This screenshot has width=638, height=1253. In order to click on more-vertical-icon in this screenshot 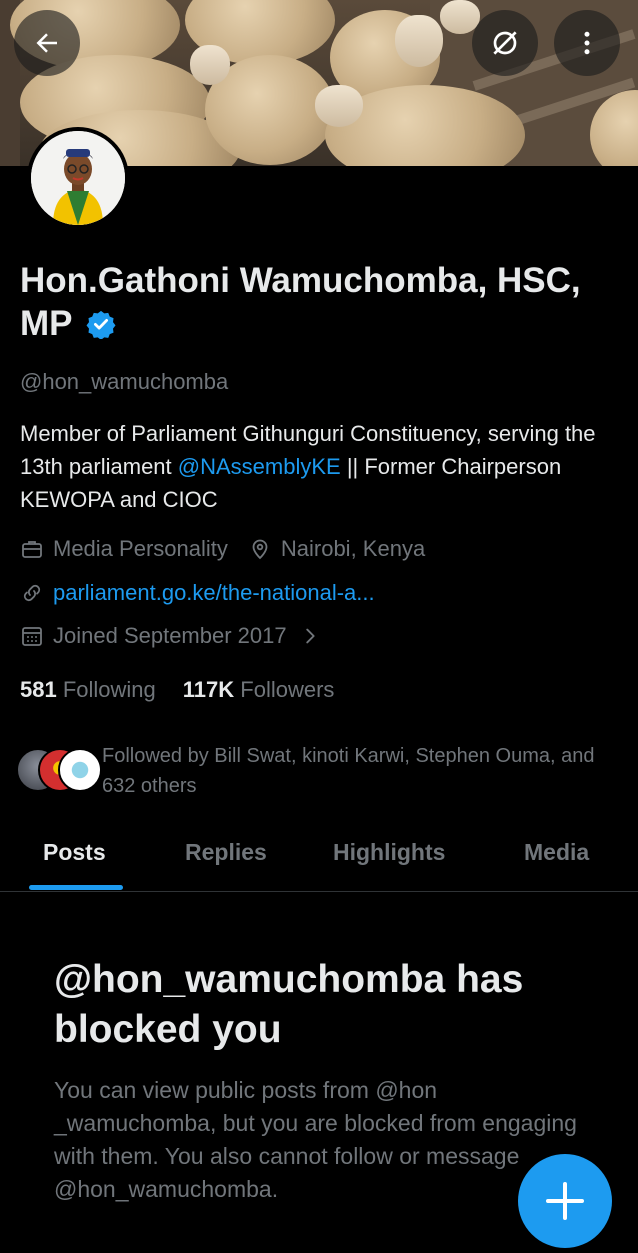, I will do `click(587, 43)`.